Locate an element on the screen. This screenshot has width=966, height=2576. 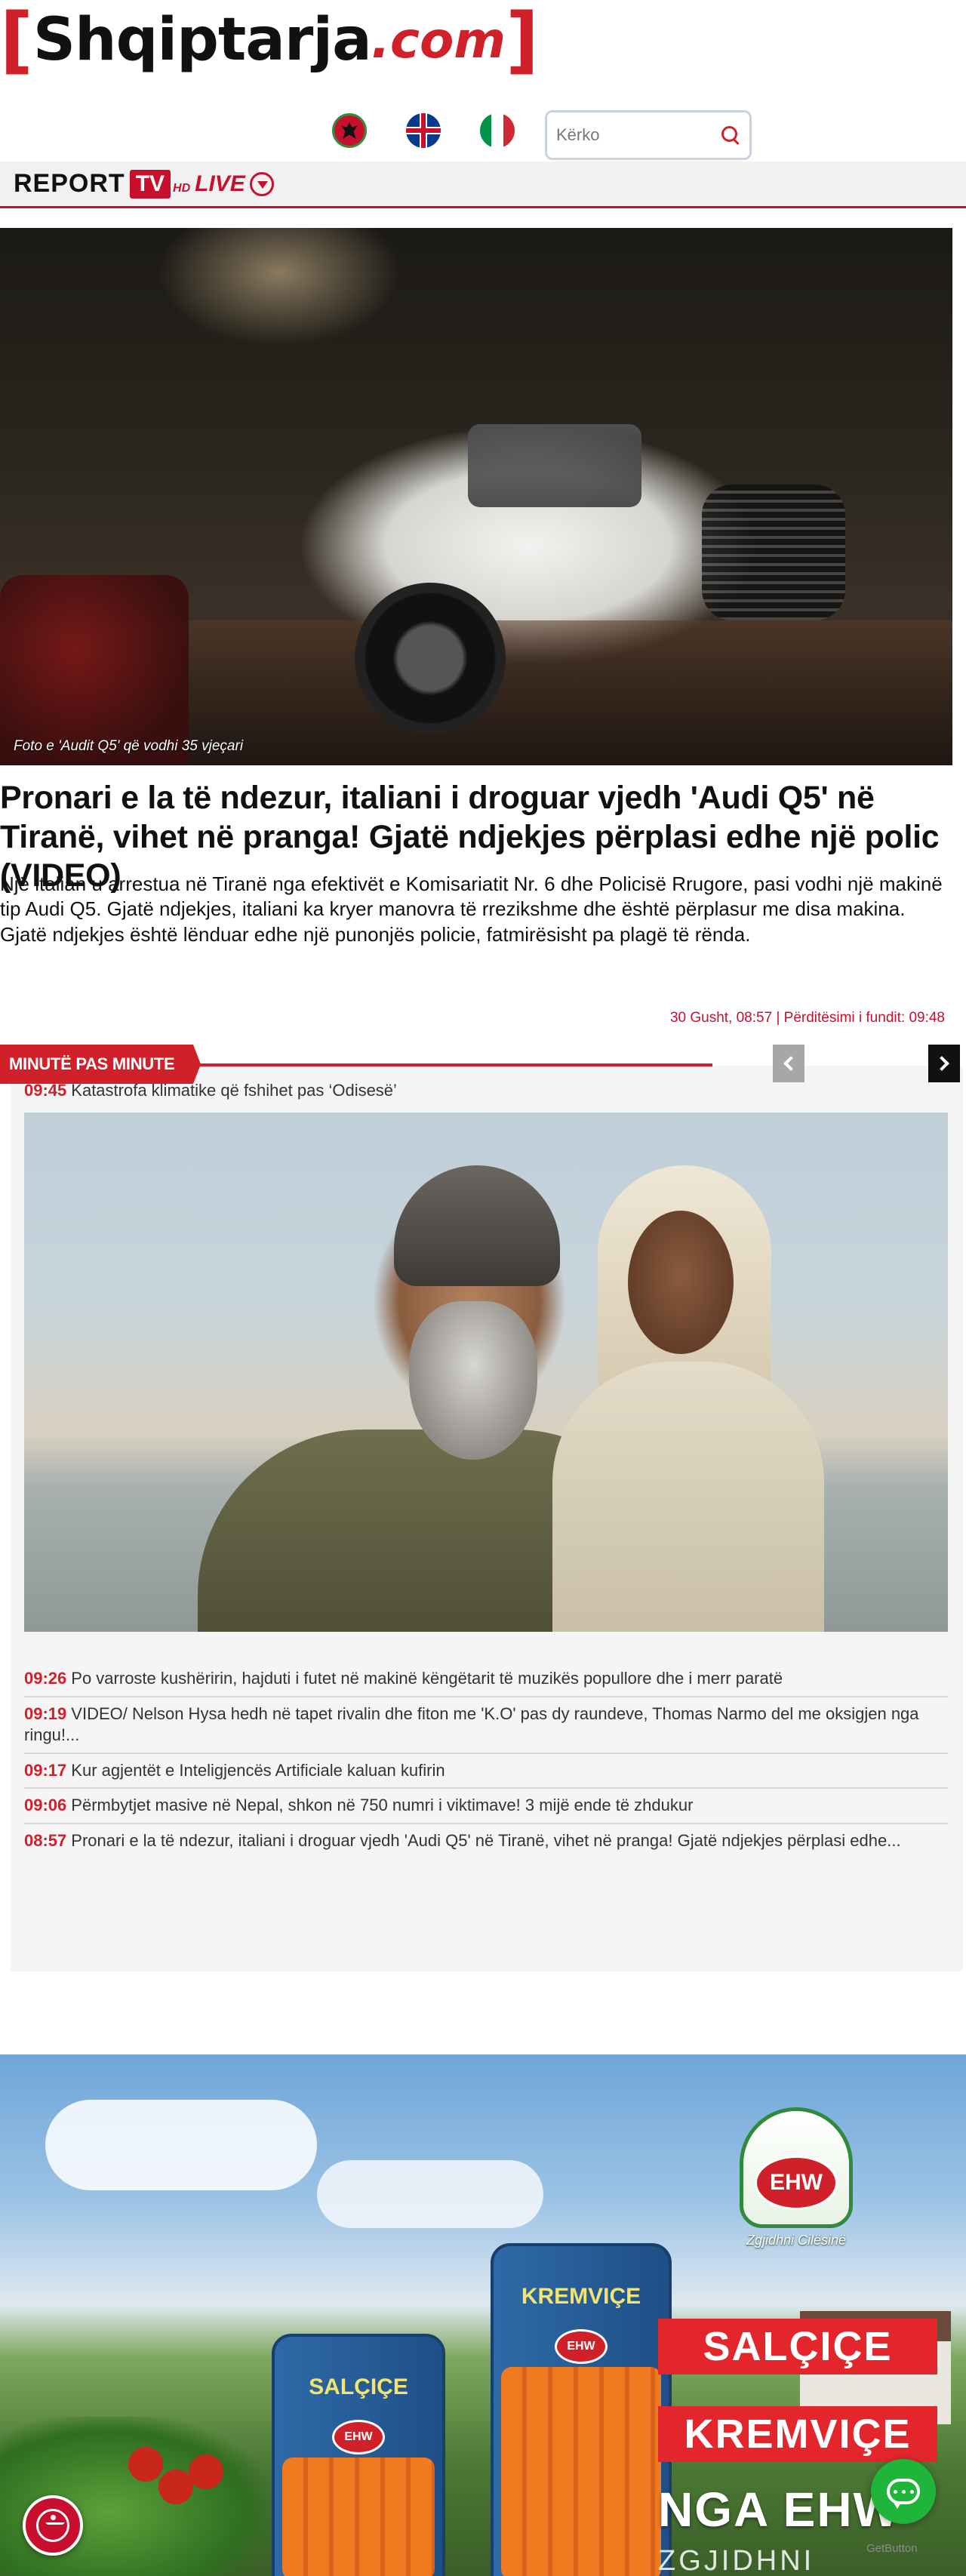
image-figure-robe is located at coordinates (688, 1497).